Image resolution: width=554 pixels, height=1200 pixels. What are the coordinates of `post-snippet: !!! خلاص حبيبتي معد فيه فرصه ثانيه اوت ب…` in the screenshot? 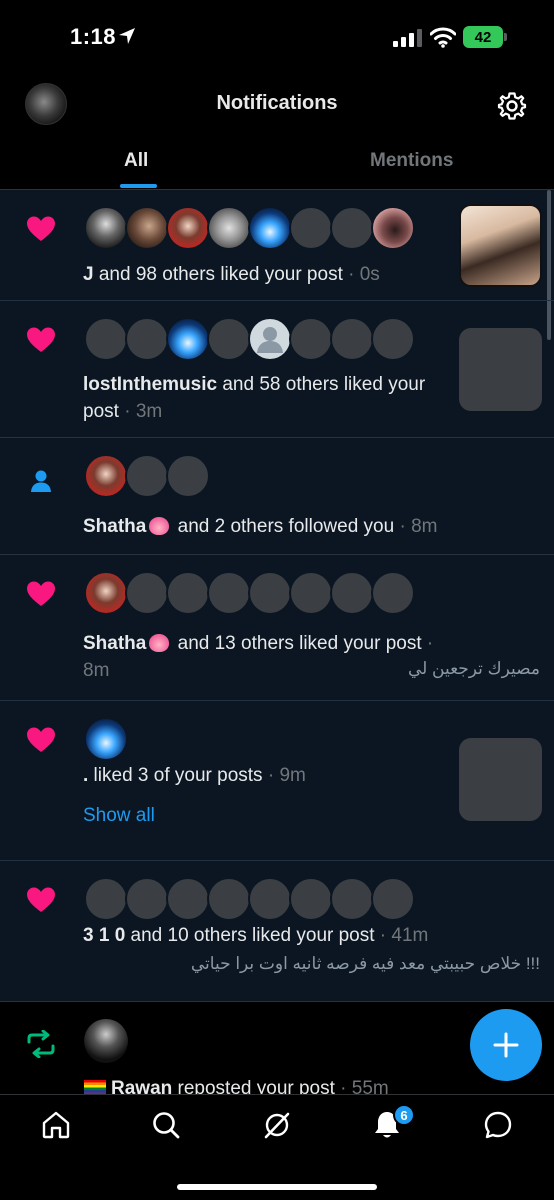 It's located at (365, 963).